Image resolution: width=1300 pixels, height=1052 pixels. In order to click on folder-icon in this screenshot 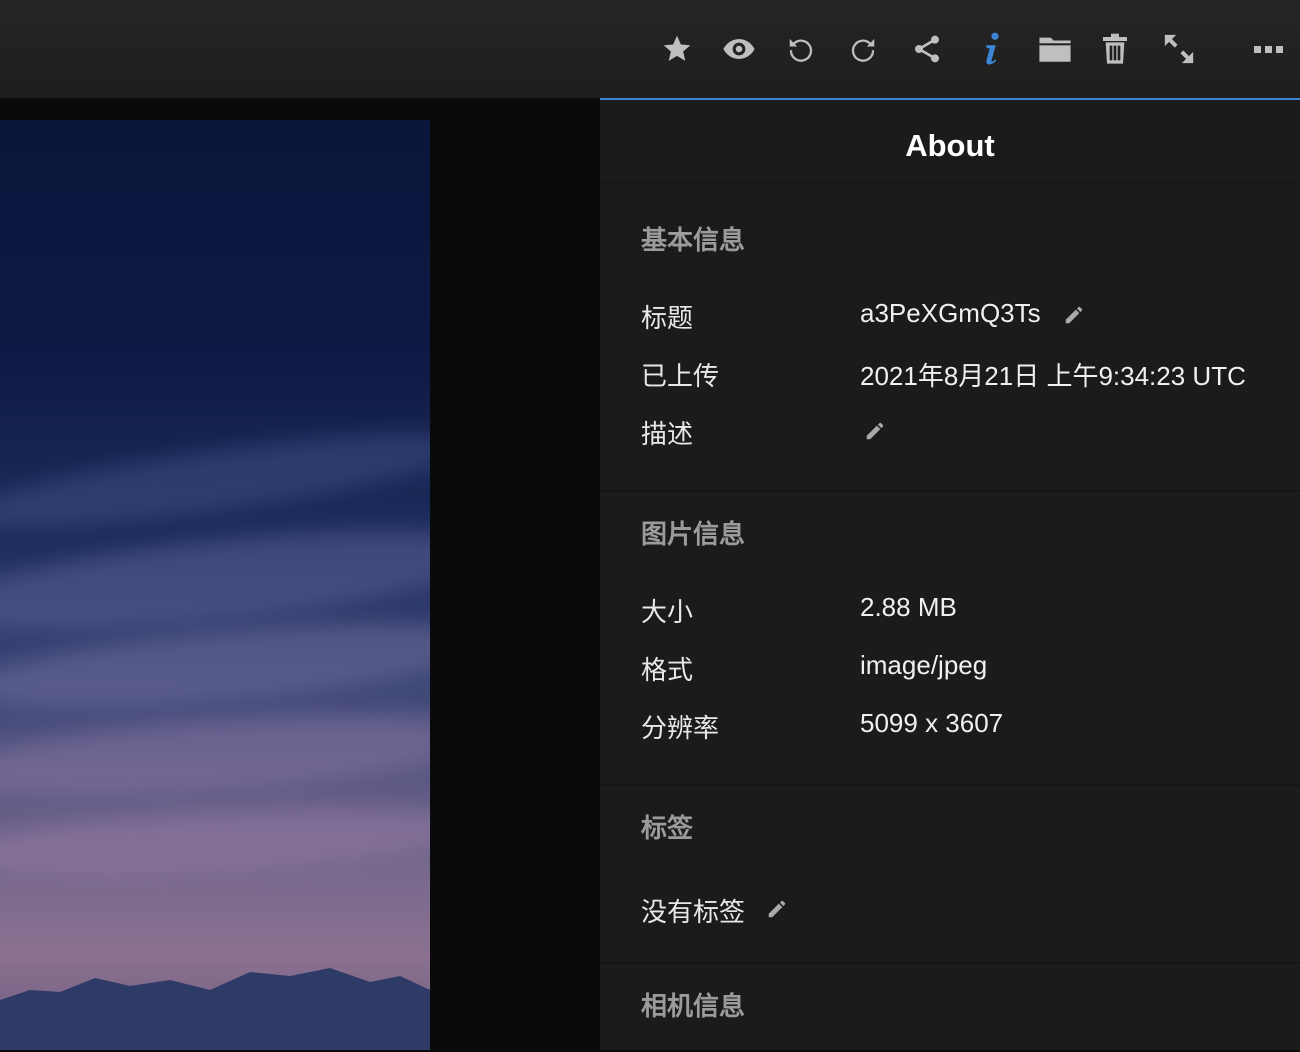, I will do `click(1055, 49)`.